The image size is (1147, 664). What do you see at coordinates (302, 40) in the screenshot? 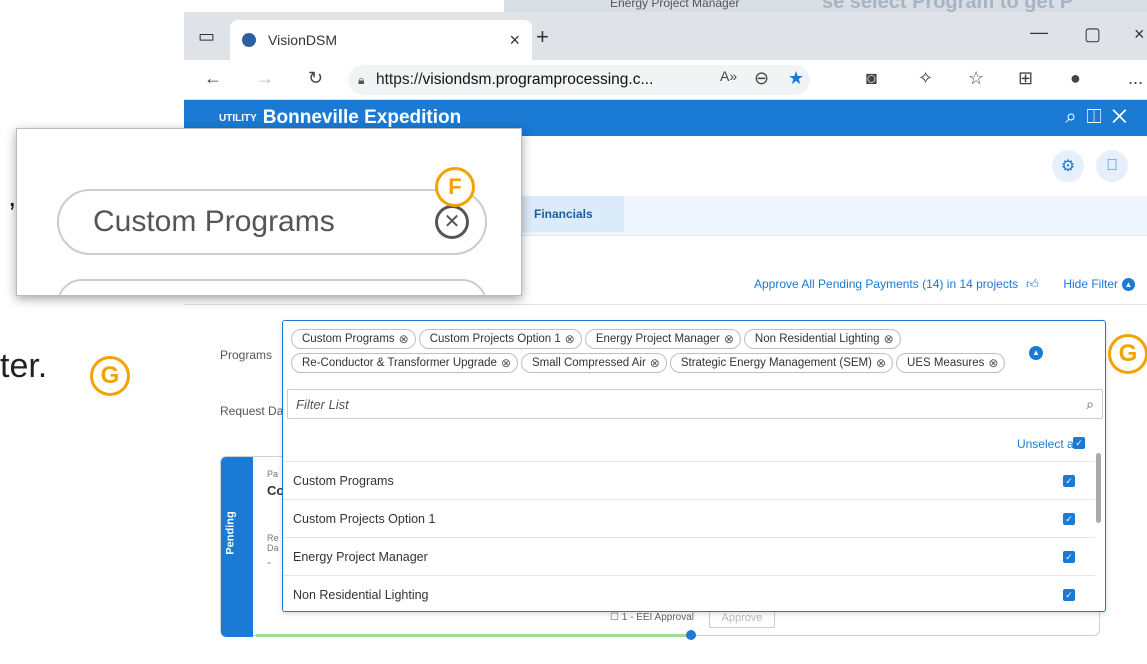
I see `tab-title: VisionDSM` at bounding box center [302, 40].